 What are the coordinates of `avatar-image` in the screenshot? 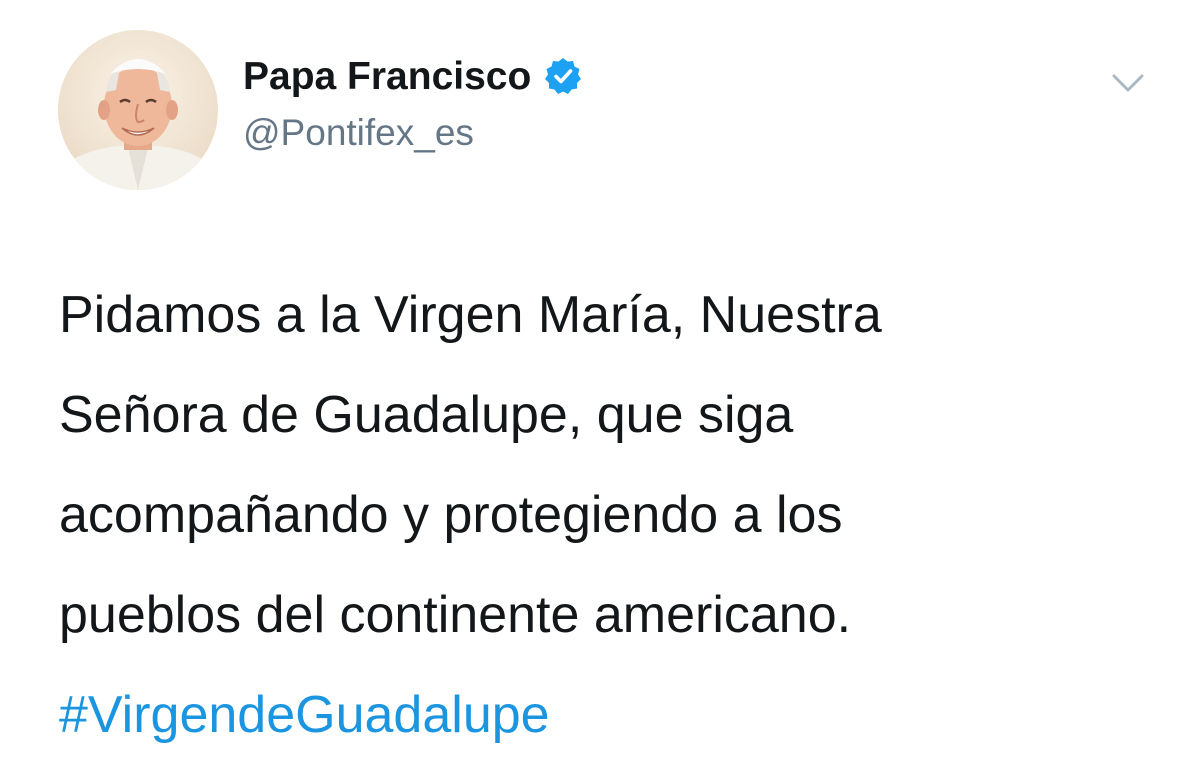 It's located at (138, 110).